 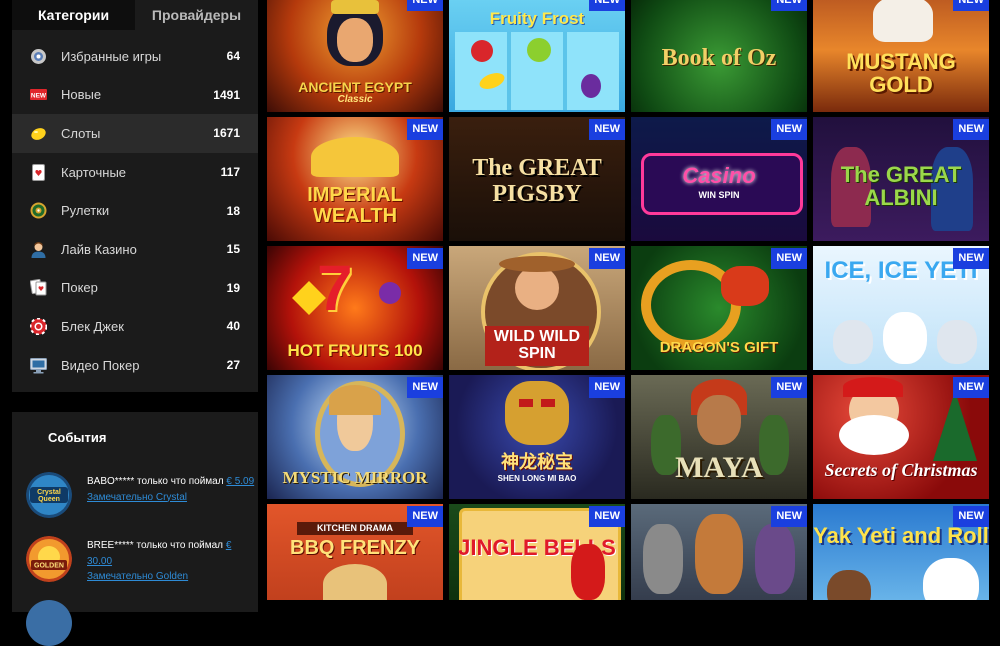 I want to click on category-label: Блек Джек, so click(x=92, y=326).